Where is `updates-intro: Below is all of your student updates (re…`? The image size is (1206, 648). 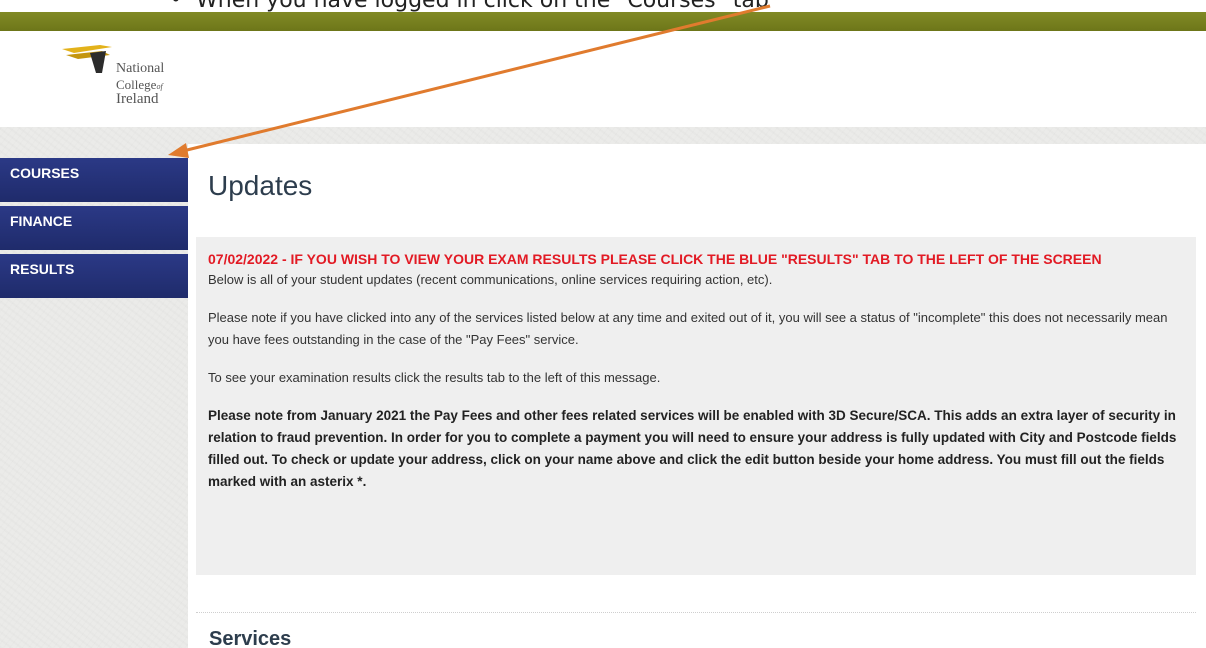
updates-intro: Below is all of your student updates (re… is located at coordinates (490, 279).